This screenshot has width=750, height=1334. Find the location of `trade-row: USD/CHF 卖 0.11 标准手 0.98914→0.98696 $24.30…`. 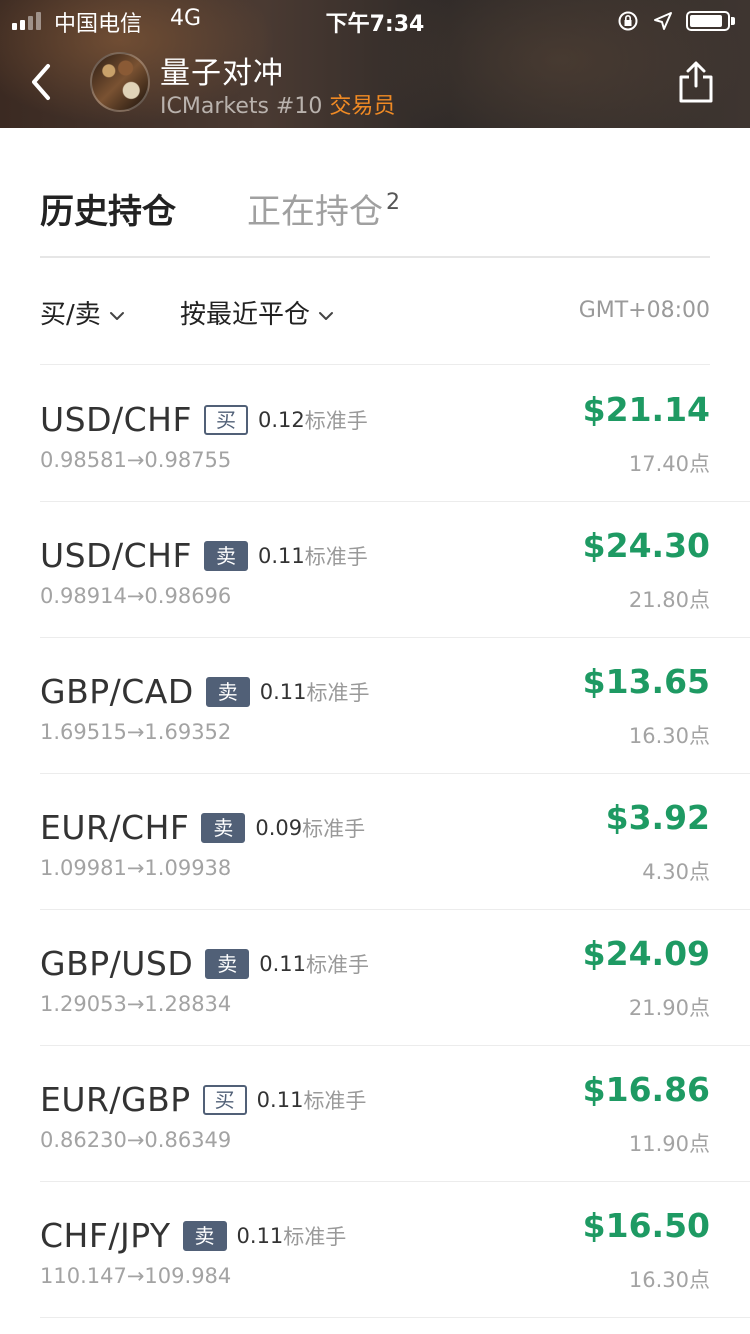

trade-row: USD/CHF 卖 0.11 标准手 0.98914→0.98696 $24.30… is located at coordinates (395, 570).